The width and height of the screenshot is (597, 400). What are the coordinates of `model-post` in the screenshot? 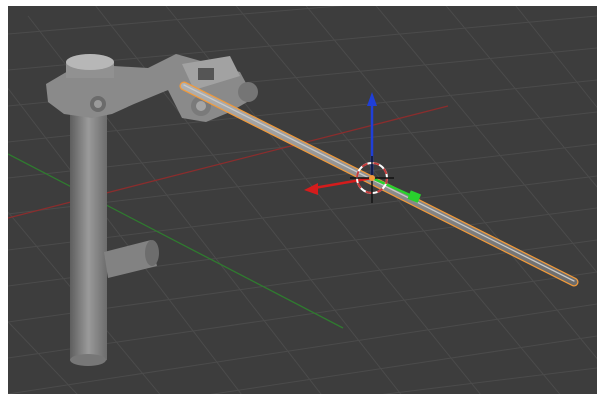 It's located at (114, 238).